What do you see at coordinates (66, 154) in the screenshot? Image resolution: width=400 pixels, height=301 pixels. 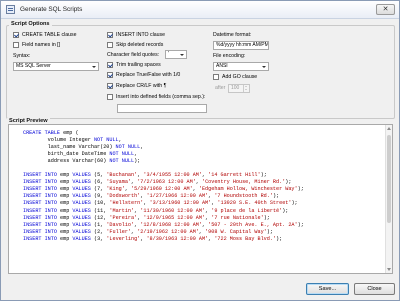 I see `sql-text: birth_date DateTime` at bounding box center [66, 154].